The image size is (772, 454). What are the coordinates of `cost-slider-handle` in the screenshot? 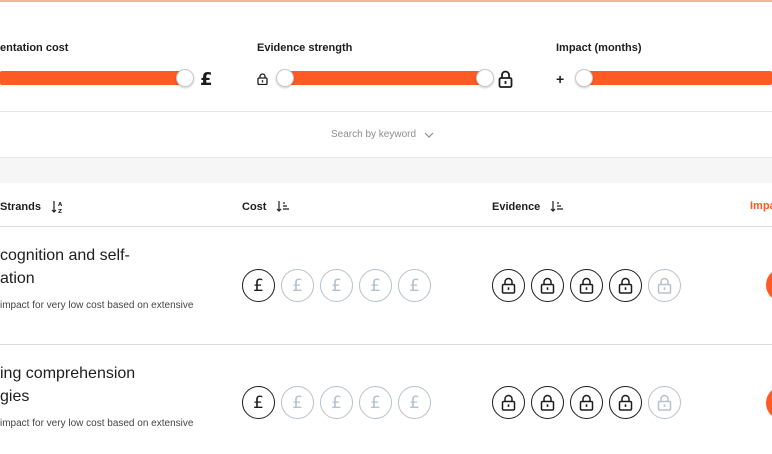 It's located at (185, 78).